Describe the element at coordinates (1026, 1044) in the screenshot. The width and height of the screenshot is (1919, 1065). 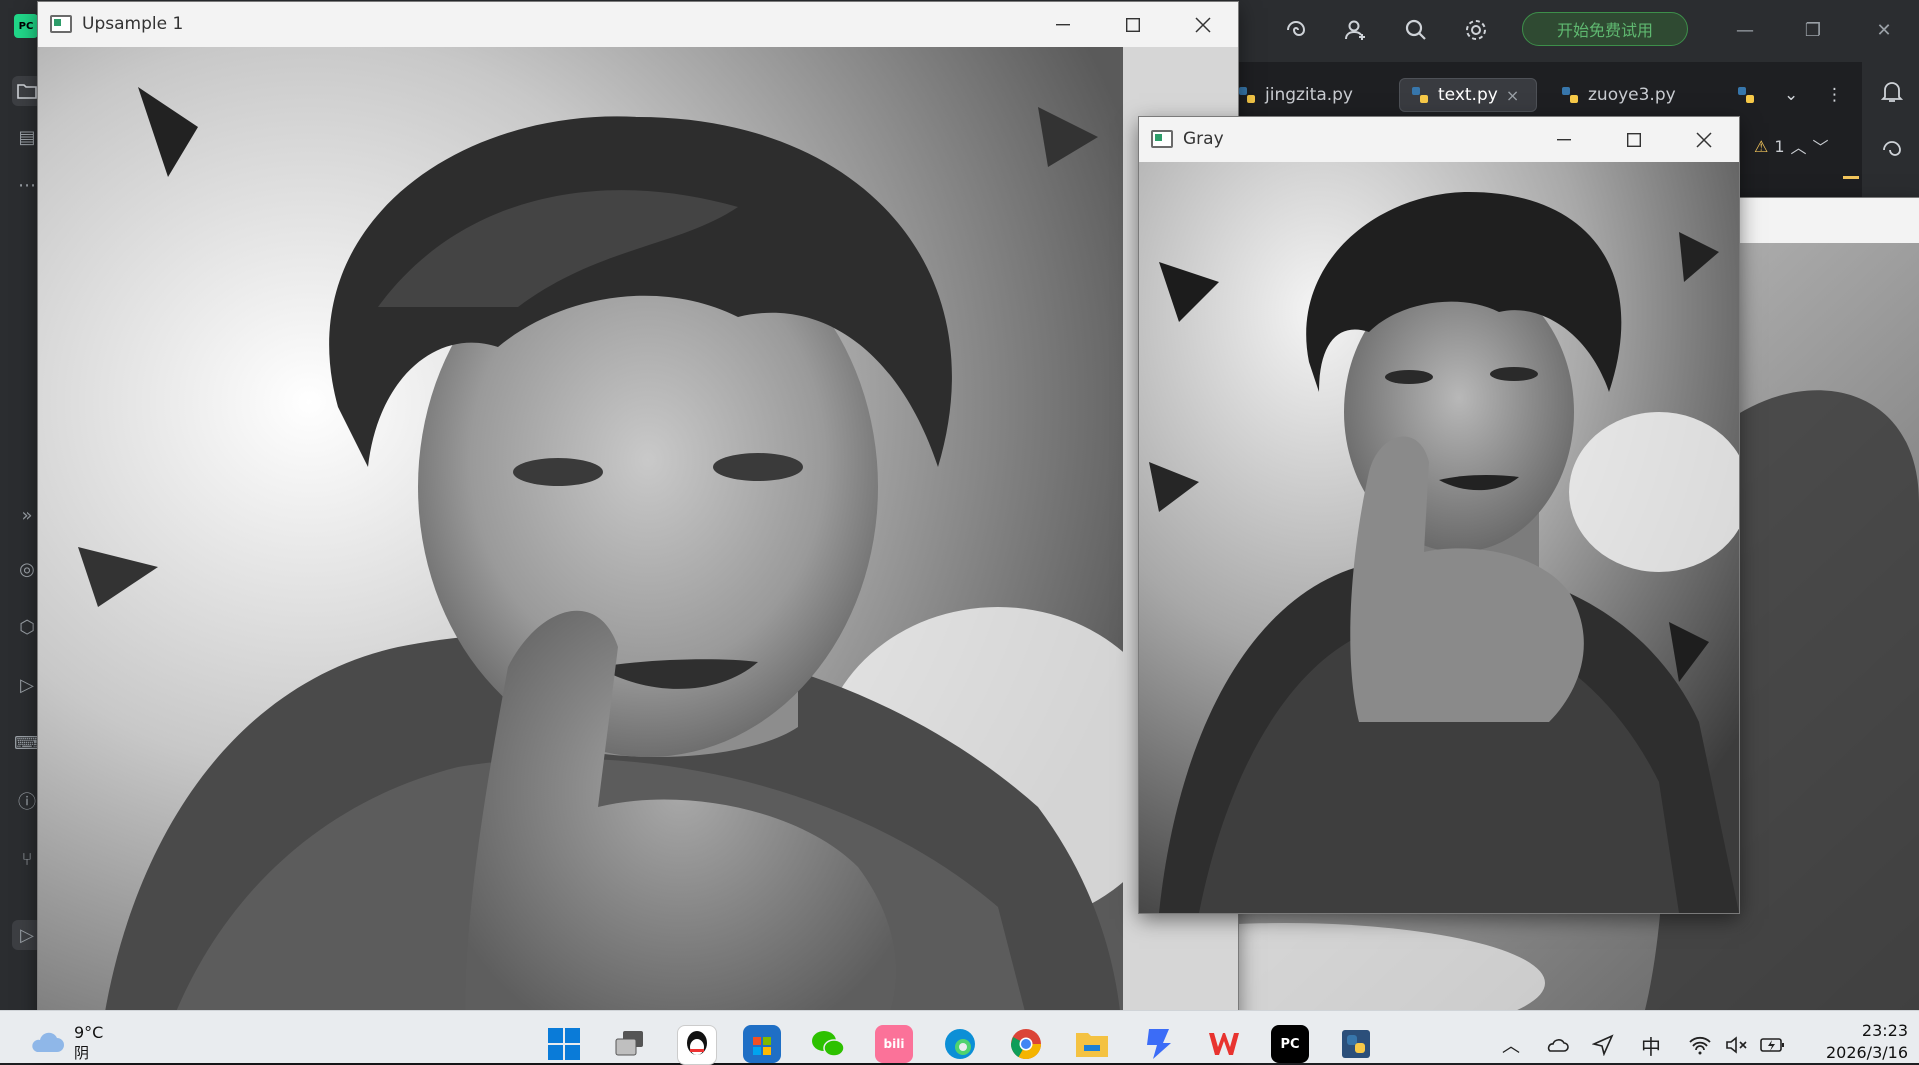
I see `chrome-icon` at that location.